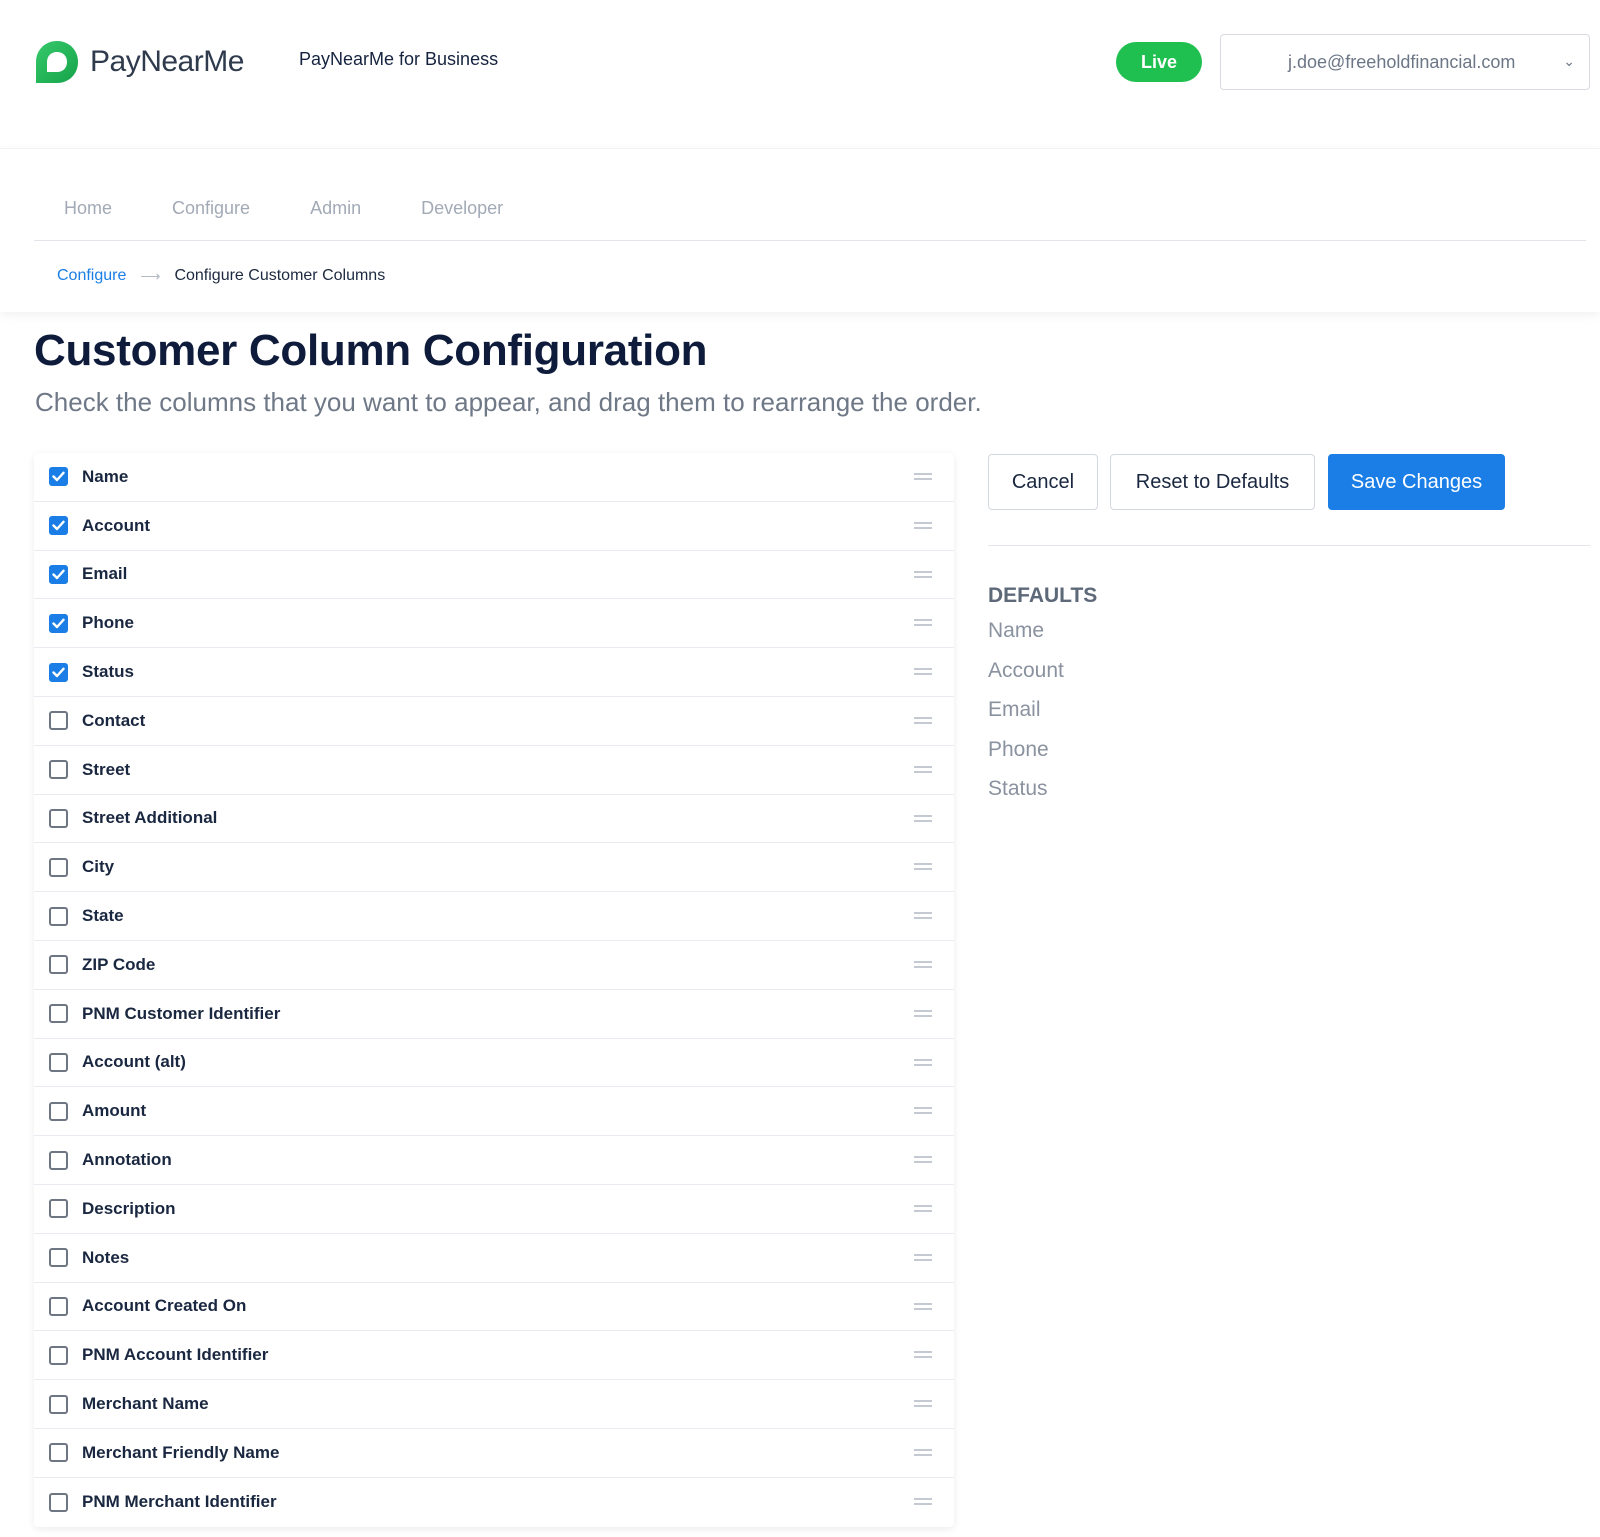 The image size is (1600, 1537). What do you see at coordinates (175, 1355) in the screenshot?
I see `column-label: PNM Account Identifier` at bounding box center [175, 1355].